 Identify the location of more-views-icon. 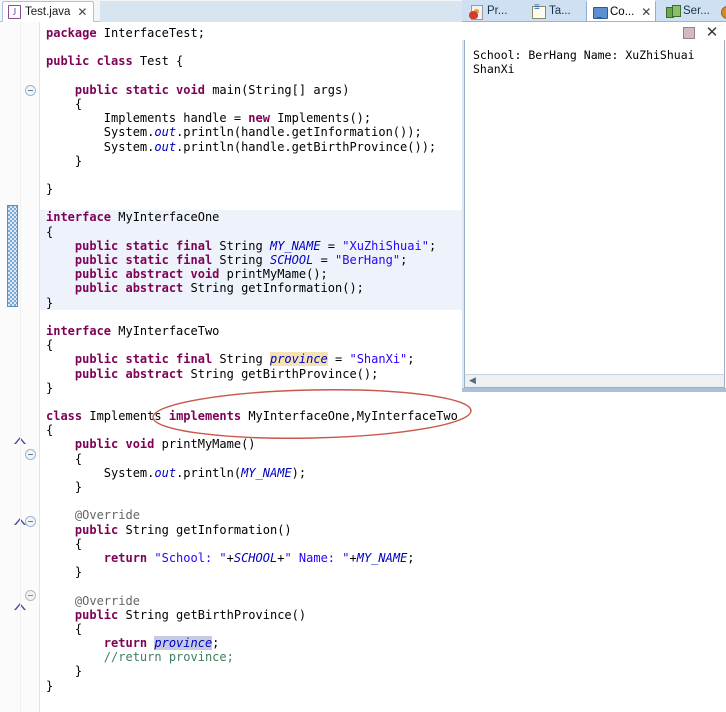
(722, 11).